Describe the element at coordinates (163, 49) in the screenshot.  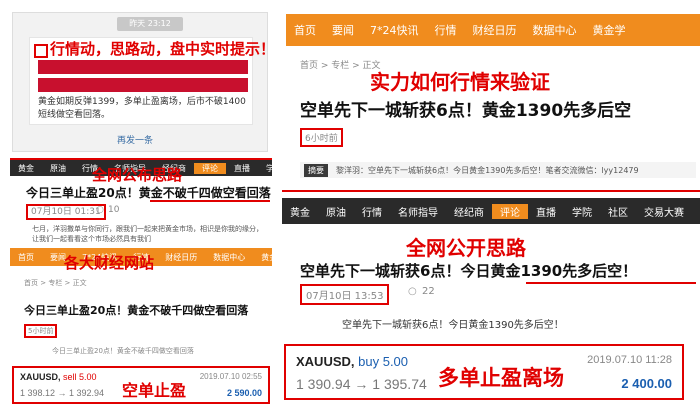
I see `annotation-realtime: 行情动，思路动，盘中实时提示！` at that location.